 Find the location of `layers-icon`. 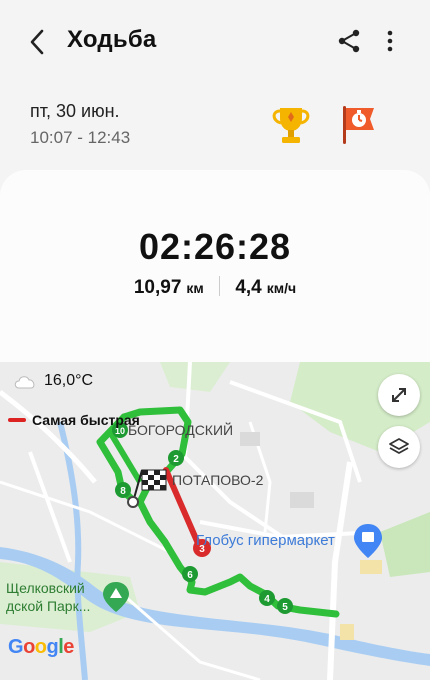

layers-icon is located at coordinates (399, 446).